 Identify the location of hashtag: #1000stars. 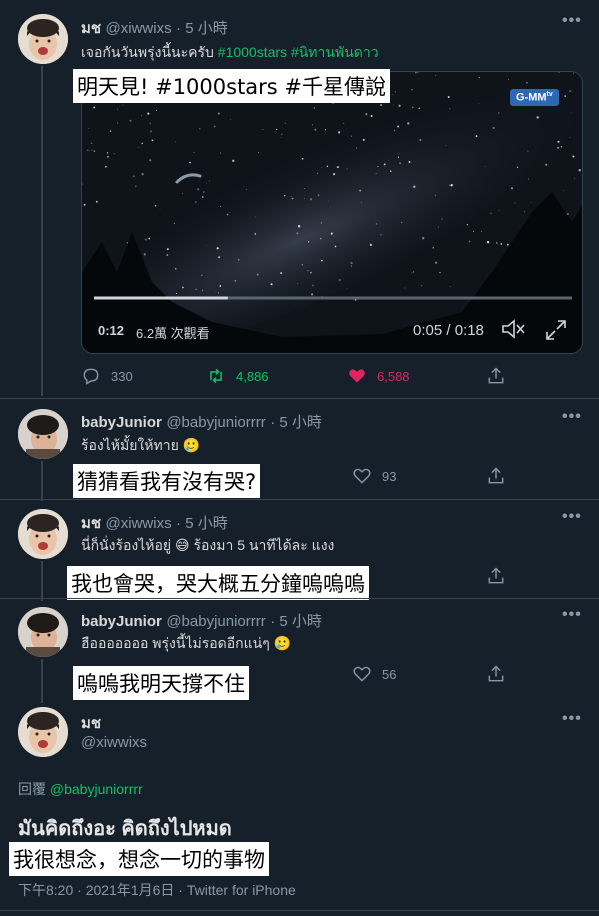
(252, 52).